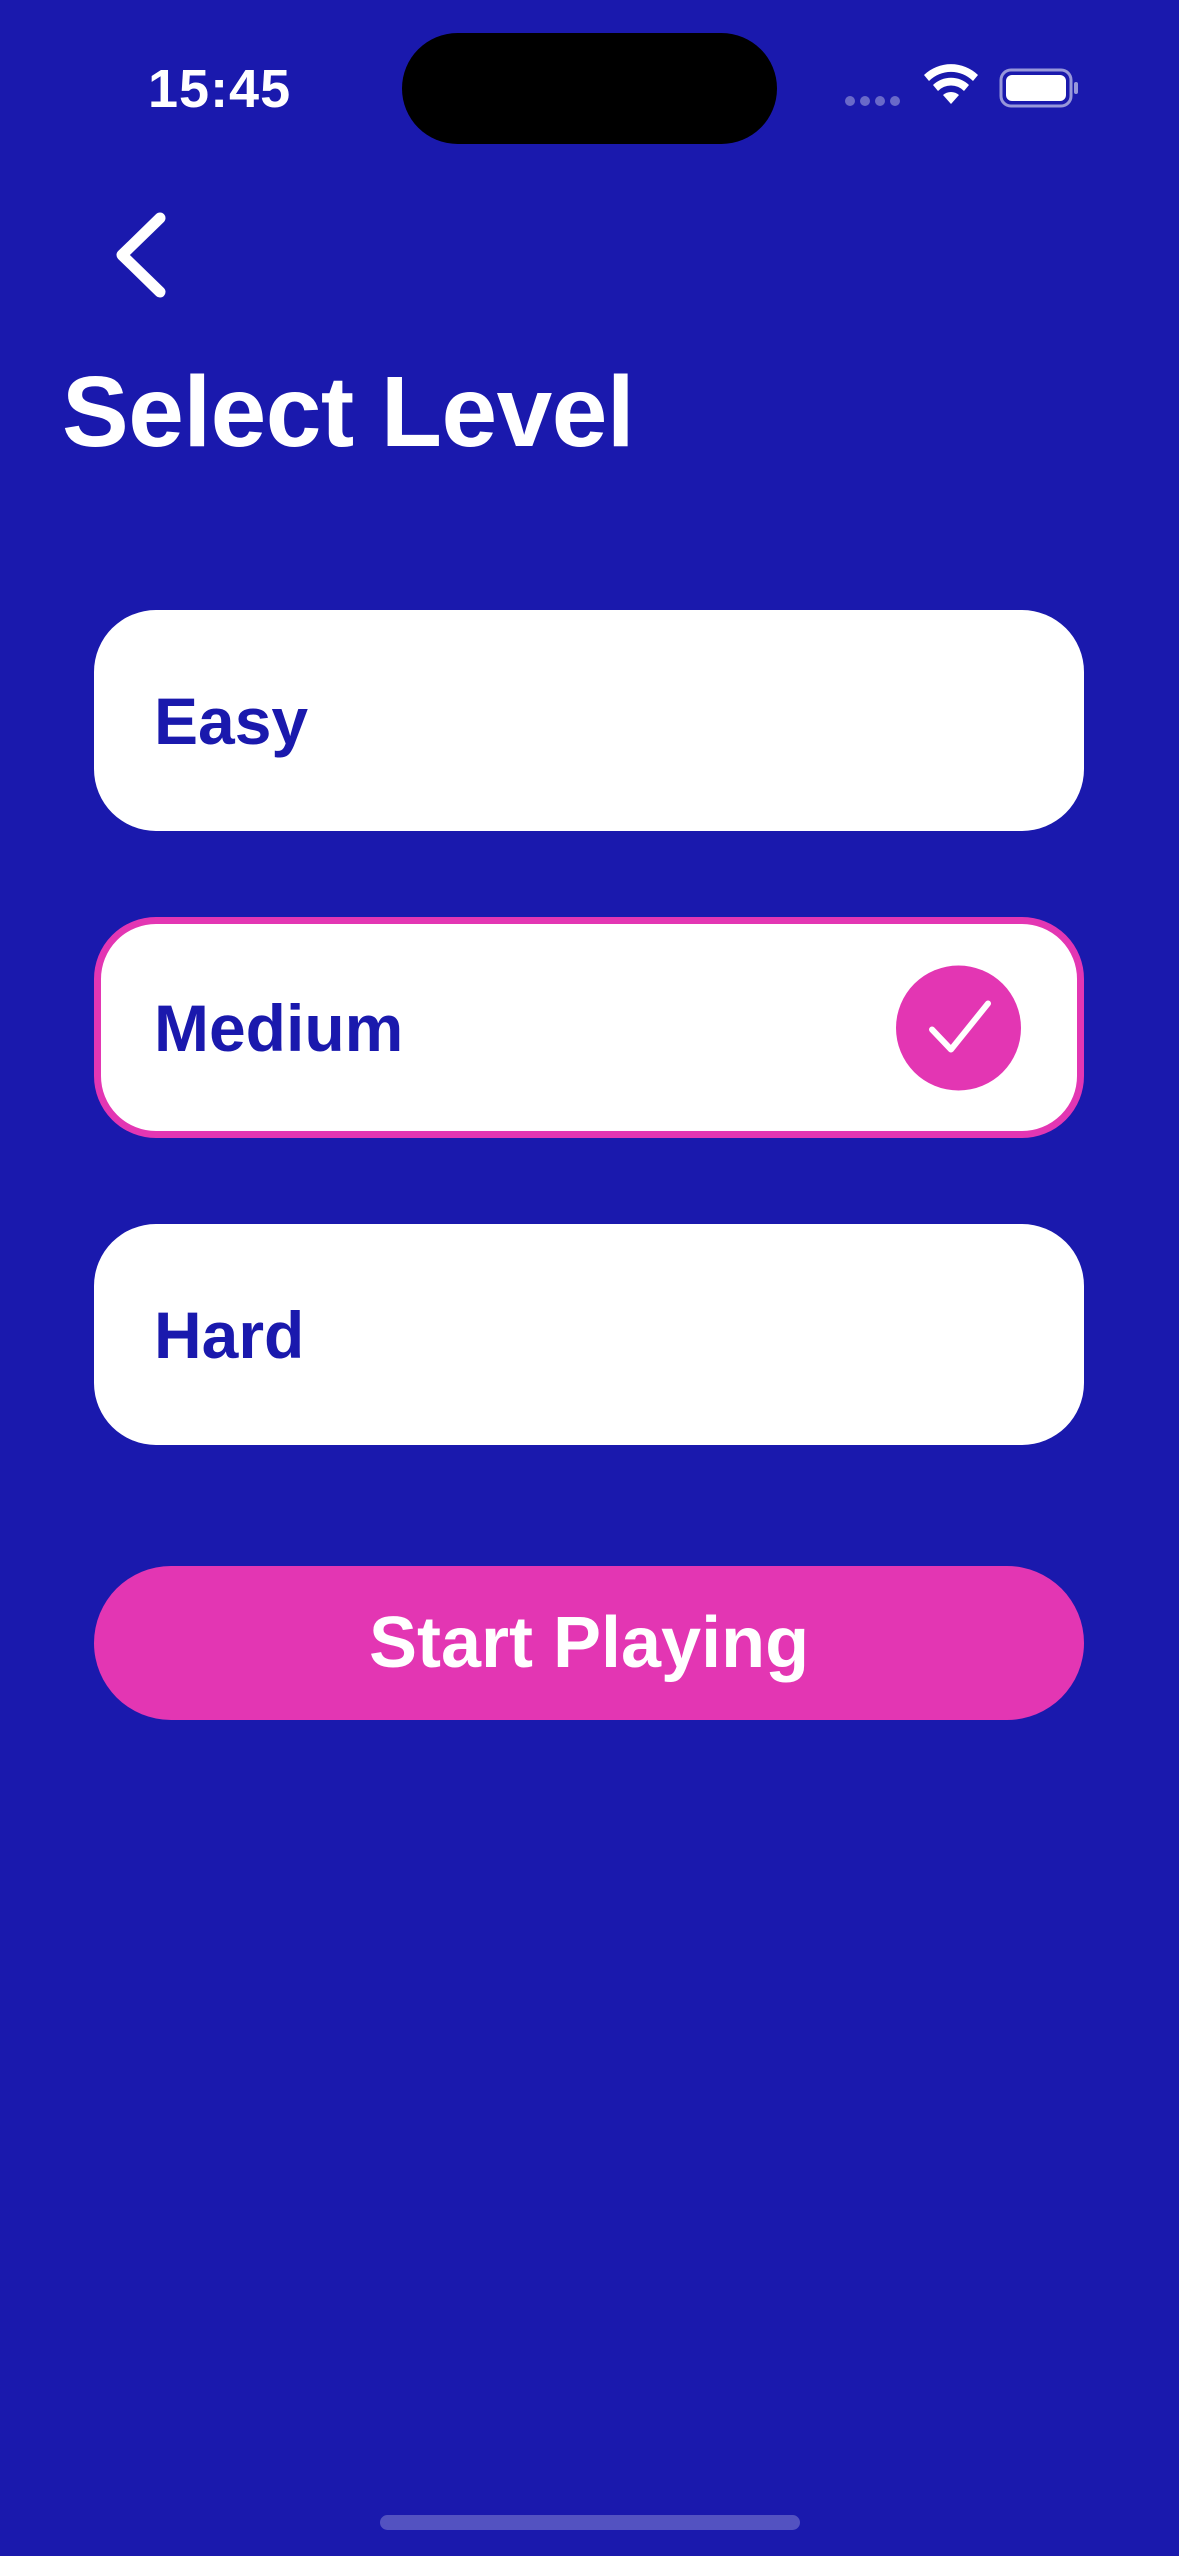  I want to click on checkmark-icon, so click(958, 1027).